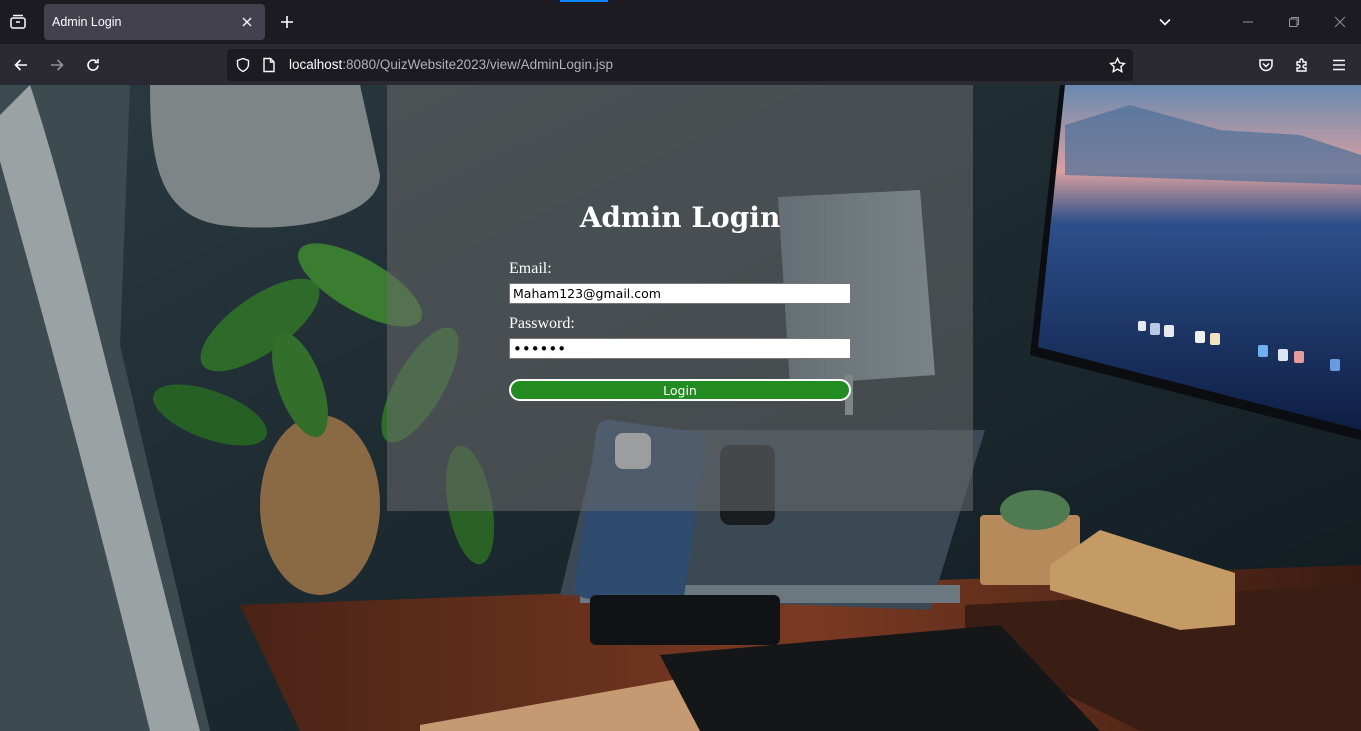 This screenshot has height=731, width=1361. I want to click on close-icon, so click(247, 22).